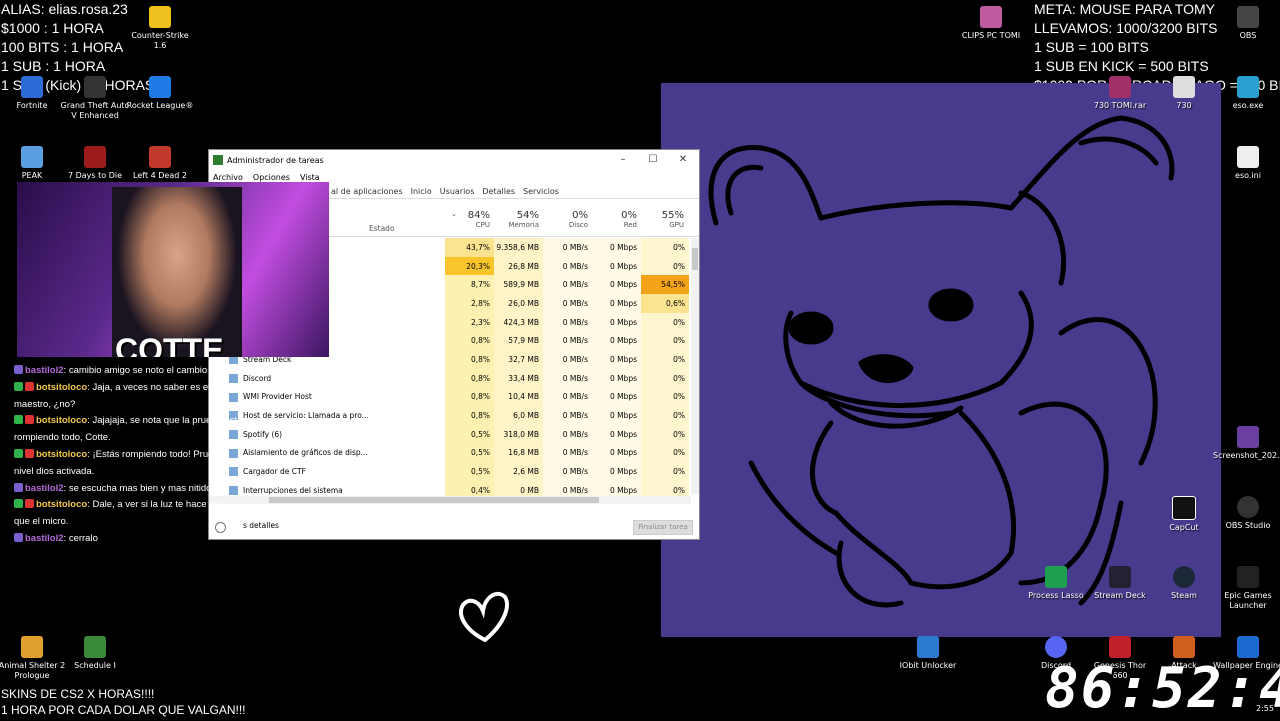 The image size is (1280, 721). What do you see at coordinates (469, 247) in the screenshot?
I see `cell-cpu: 43,7%` at bounding box center [469, 247].